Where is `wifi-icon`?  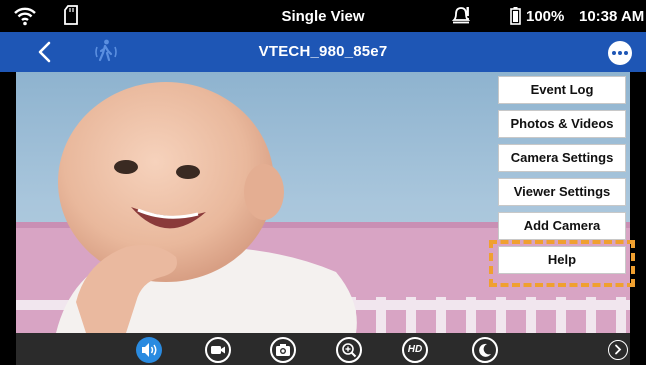 wifi-icon is located at coordinates (25, 16).